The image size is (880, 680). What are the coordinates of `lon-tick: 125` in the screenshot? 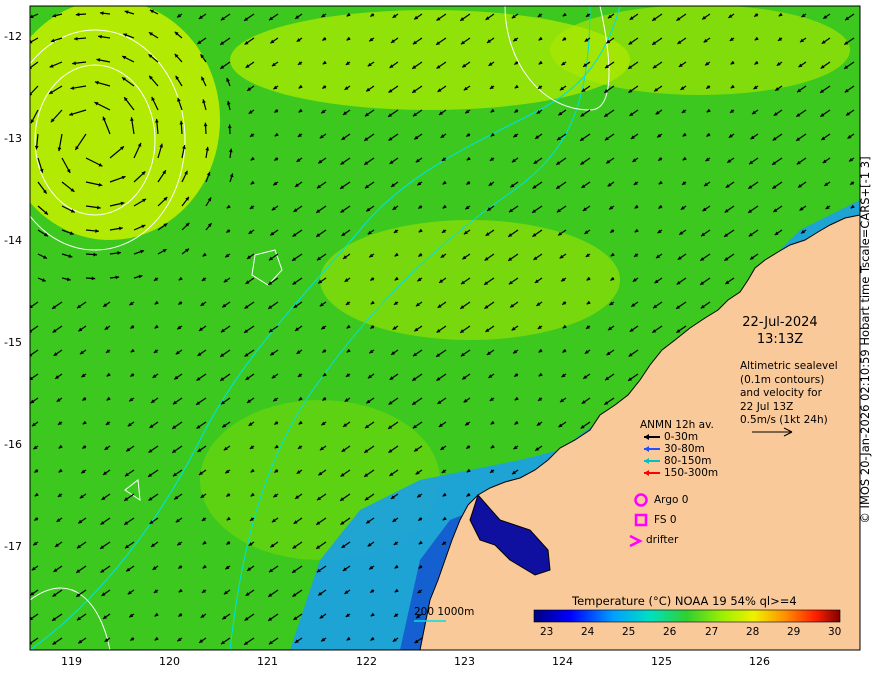 It's located at (661, 661).